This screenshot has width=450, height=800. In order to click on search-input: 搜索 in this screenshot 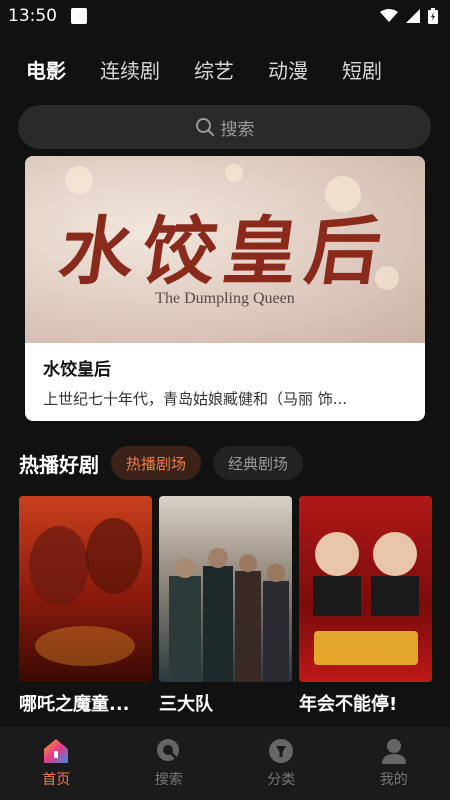, I will do `click(224, 127)`.